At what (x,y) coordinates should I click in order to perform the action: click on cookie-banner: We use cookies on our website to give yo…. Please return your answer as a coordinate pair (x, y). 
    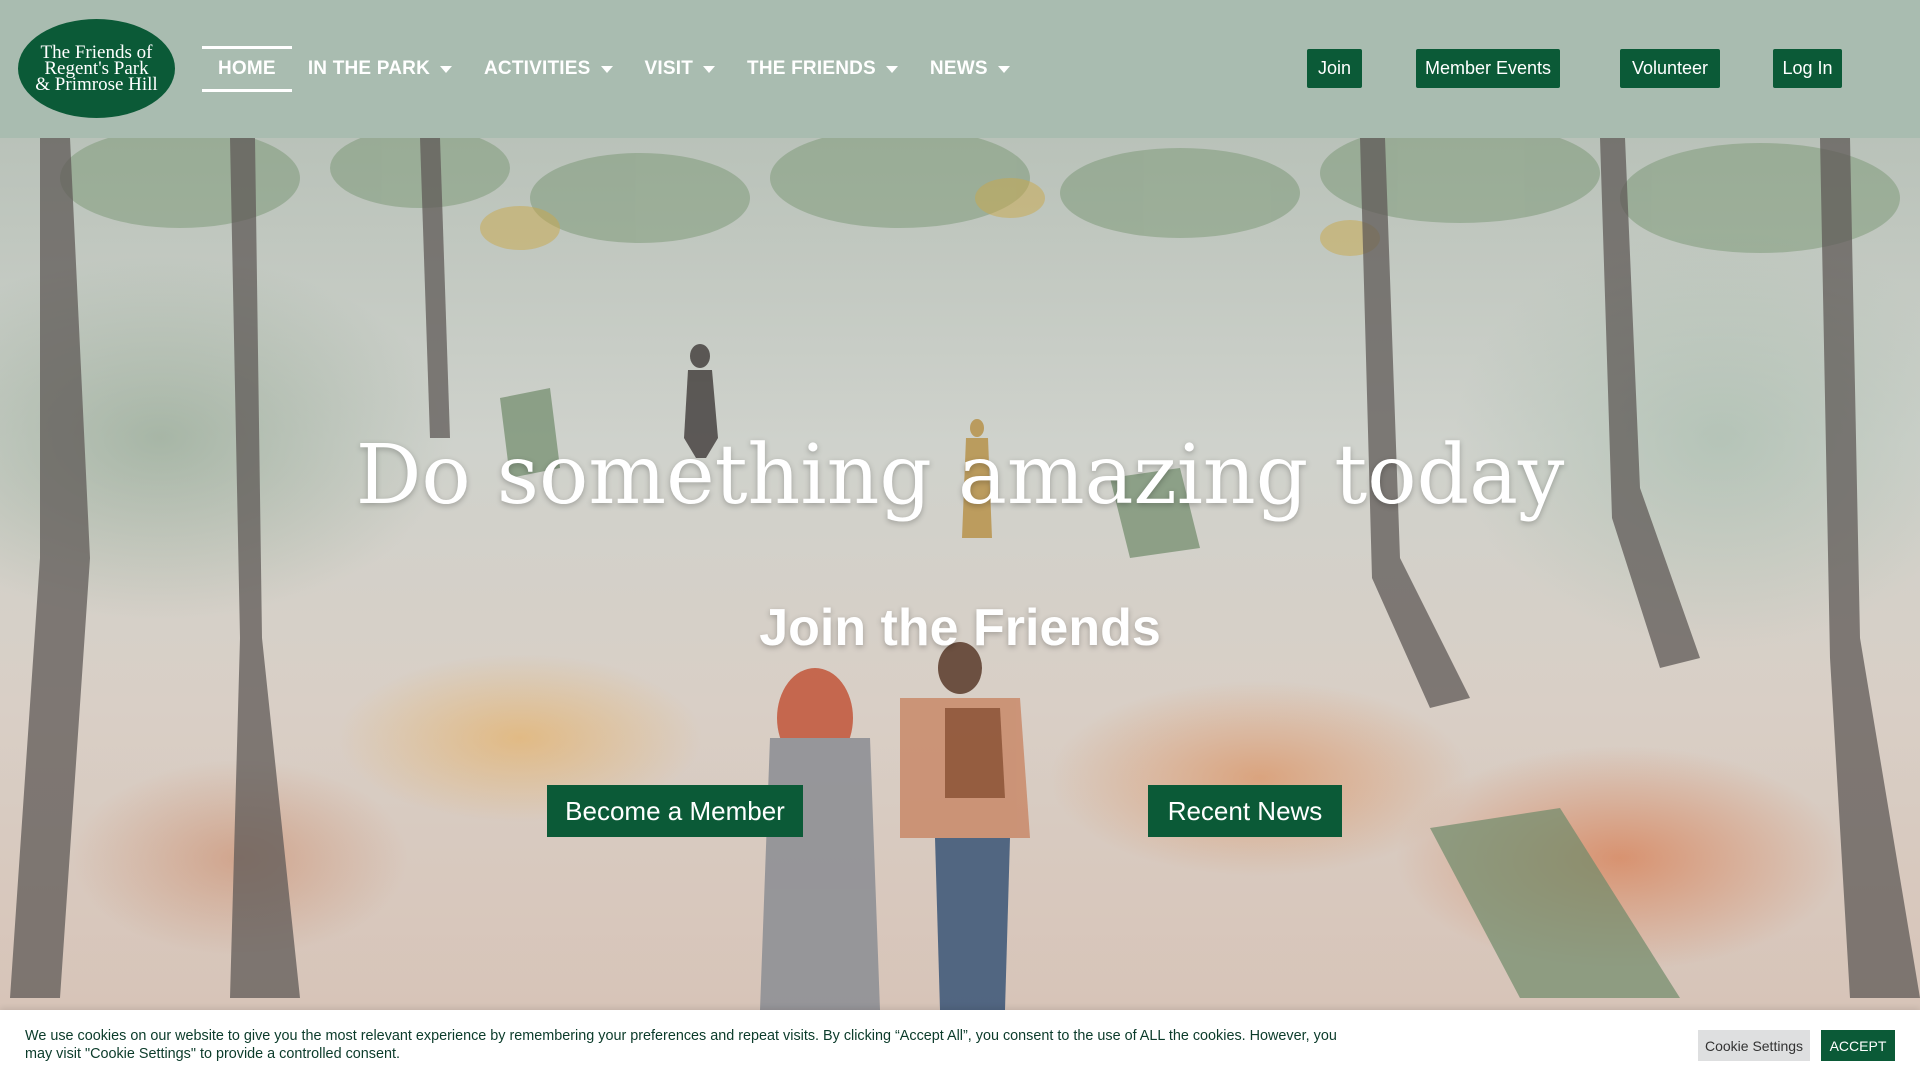
    Looking at the image, I should click on (960, 1045).